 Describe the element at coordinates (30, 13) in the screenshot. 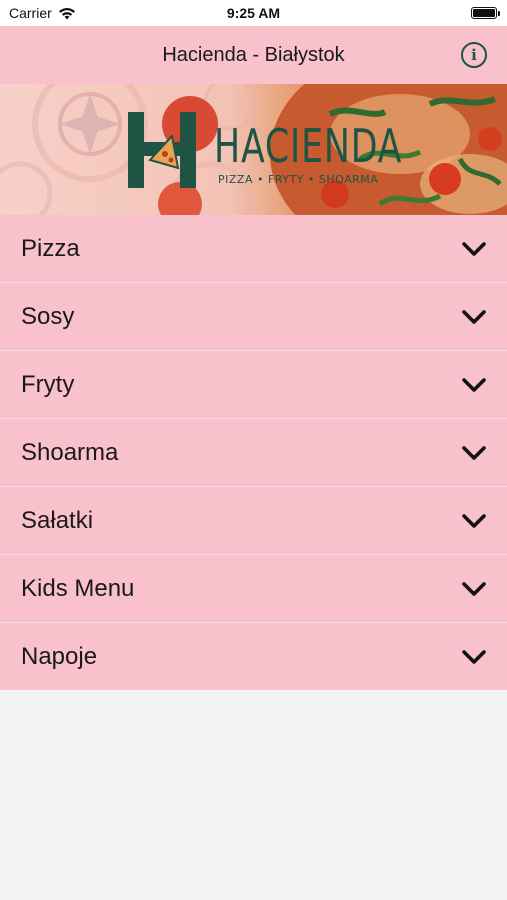

I see `carrier-label: Carrier` at that location.